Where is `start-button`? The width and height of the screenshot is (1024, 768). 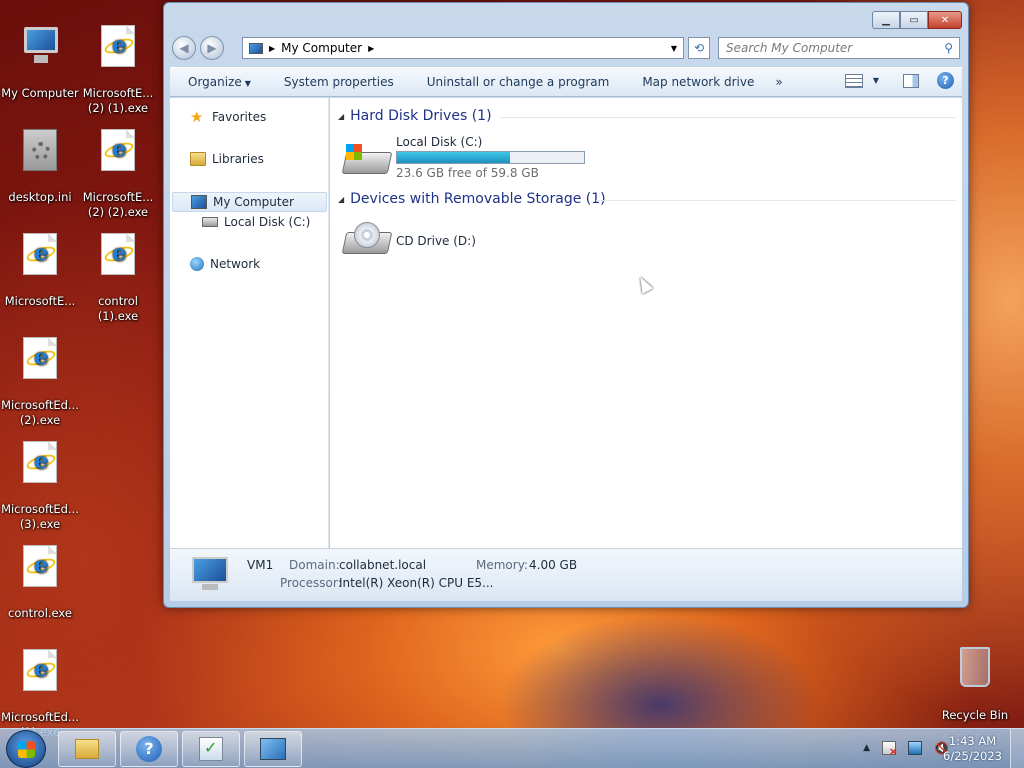 start-button is located at coordinates (26, 749).